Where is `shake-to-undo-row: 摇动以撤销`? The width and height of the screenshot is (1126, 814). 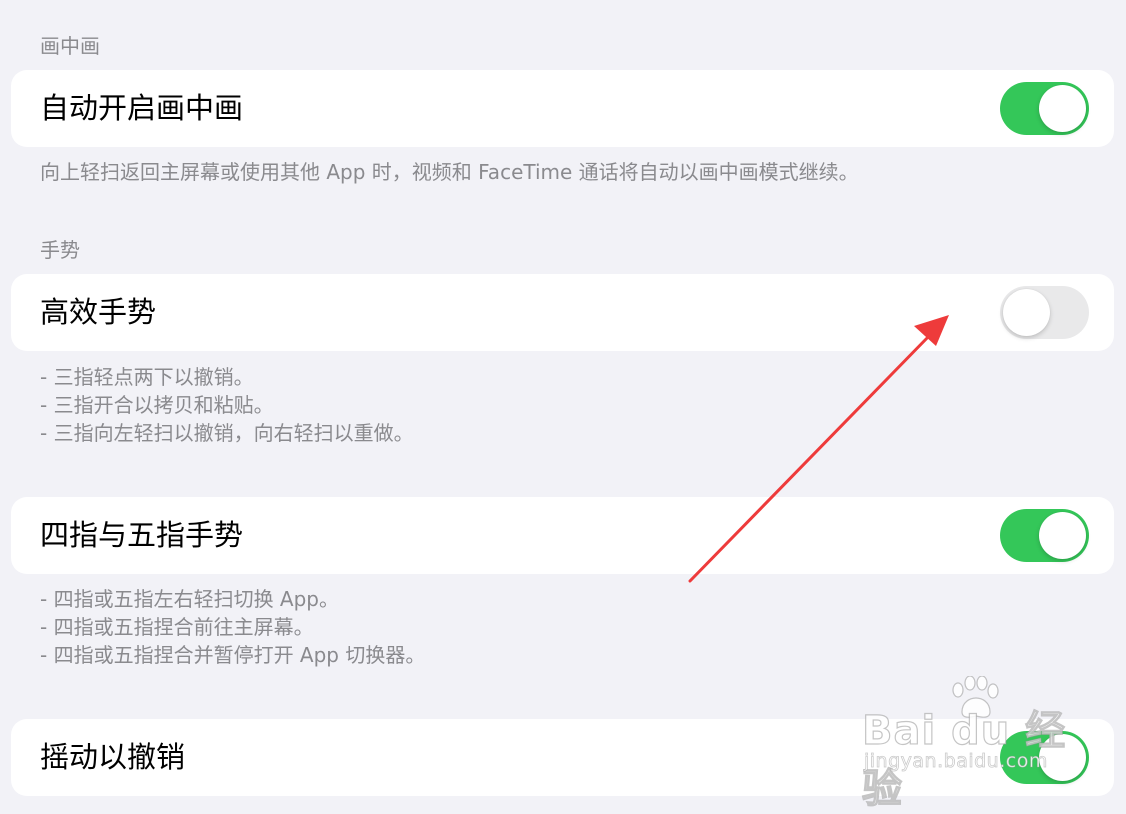
shake-to-undo-row: 摇动以撤销 is located at coordinates (562, 757).